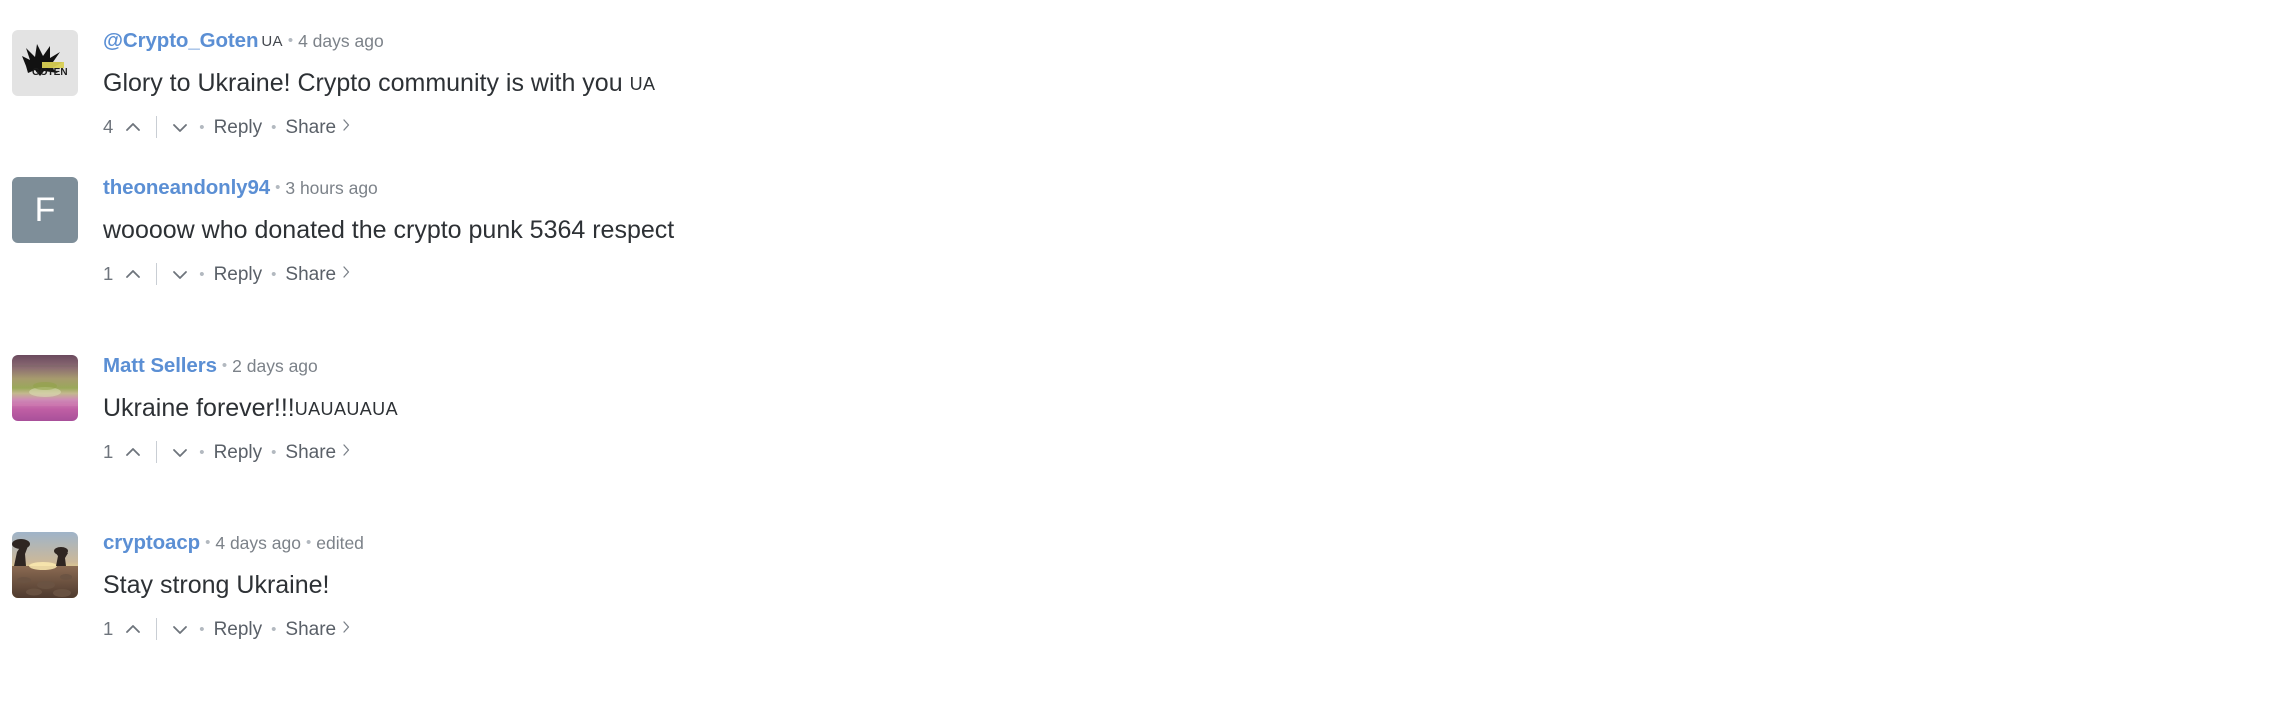 The width and height of the screenshot is (2282, 715). I want to click on ukraine-flag-icon: UAUAUAUA, so click(346, 408).